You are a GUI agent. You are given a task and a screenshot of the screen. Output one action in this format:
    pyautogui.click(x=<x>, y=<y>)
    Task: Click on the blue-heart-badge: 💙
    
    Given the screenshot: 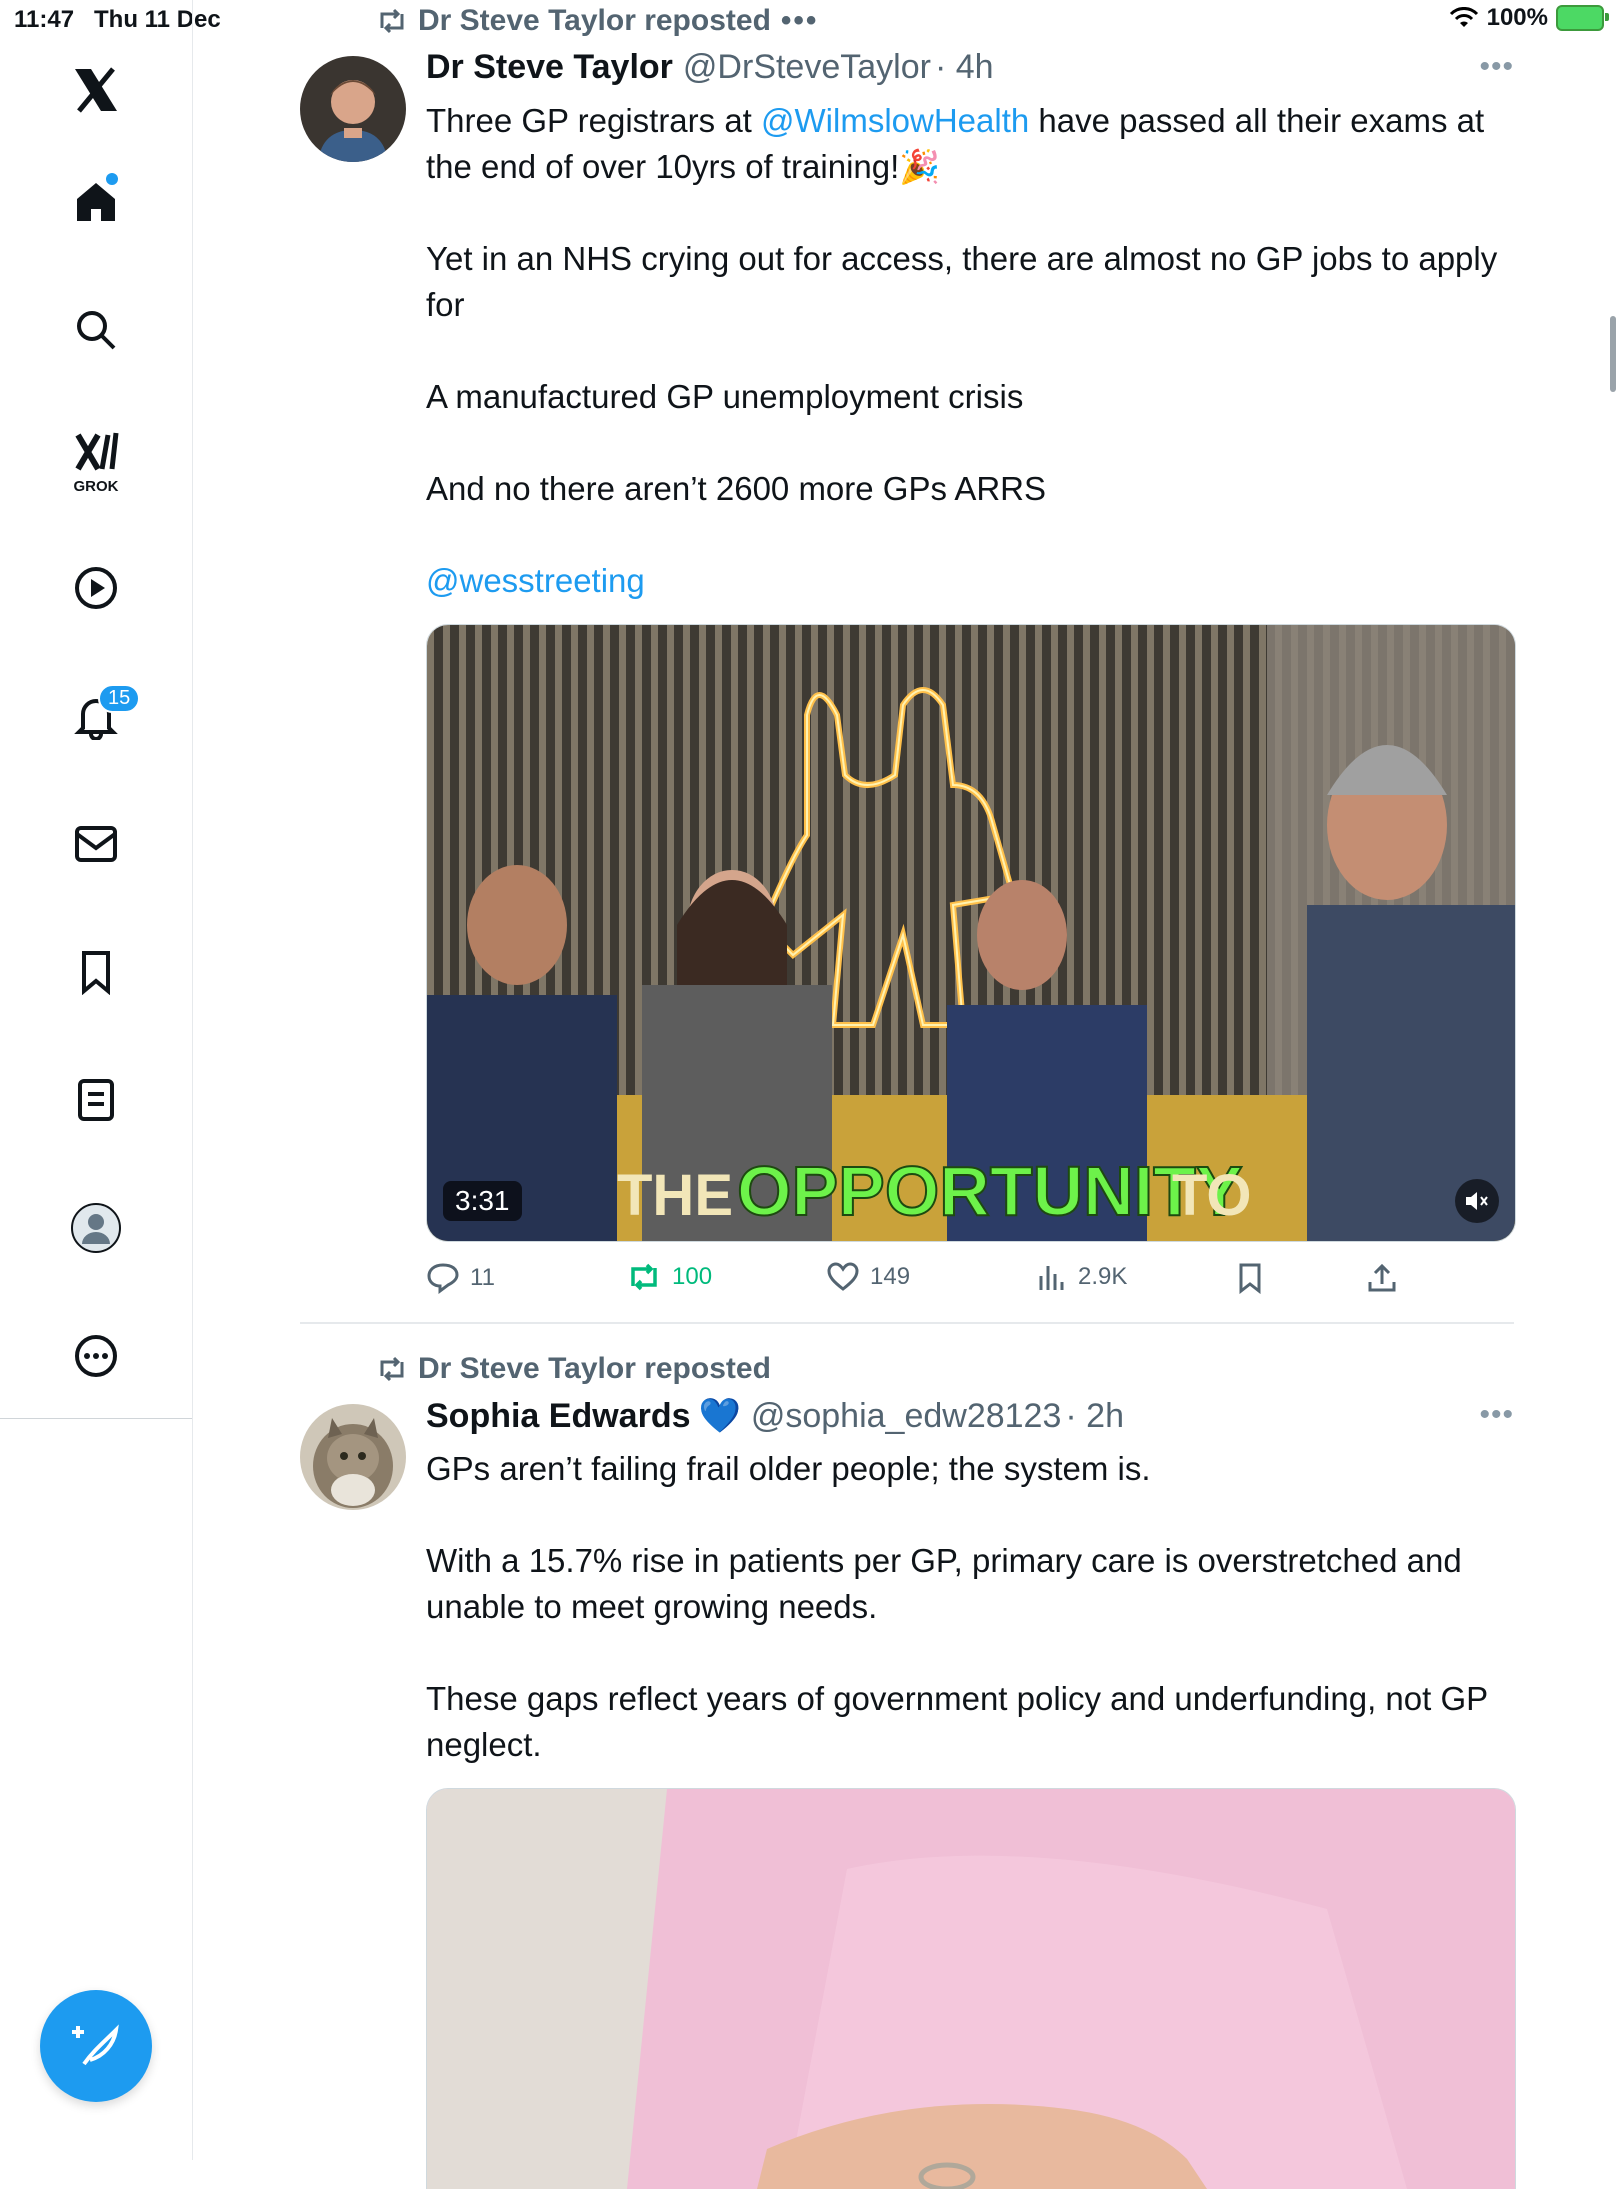 What is the action you would take?
    pyautogui.click(x=719, y=1416)
    